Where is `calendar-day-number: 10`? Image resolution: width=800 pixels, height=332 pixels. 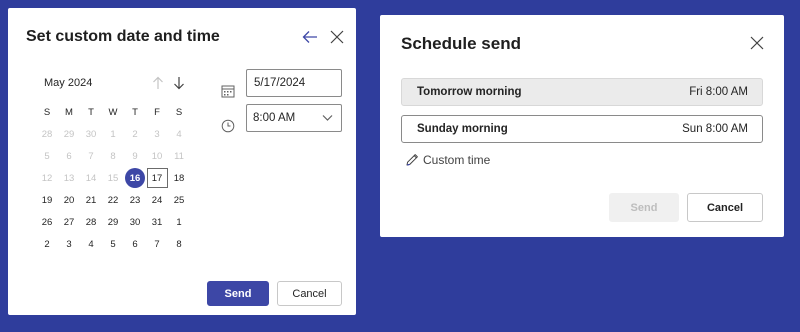
calendar-day-number: 10 is located at coordinates (157, 156).